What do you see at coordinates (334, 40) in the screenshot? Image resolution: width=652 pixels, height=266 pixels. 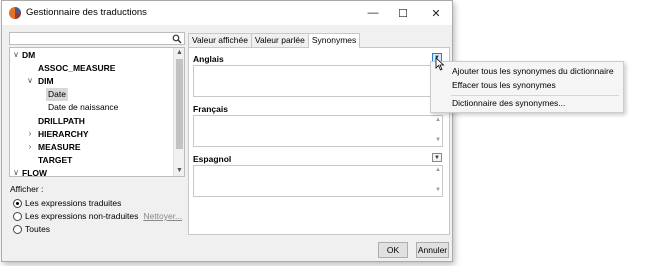 I see `tab-synonyms: Synonymes` at bounding box center [334, 40].